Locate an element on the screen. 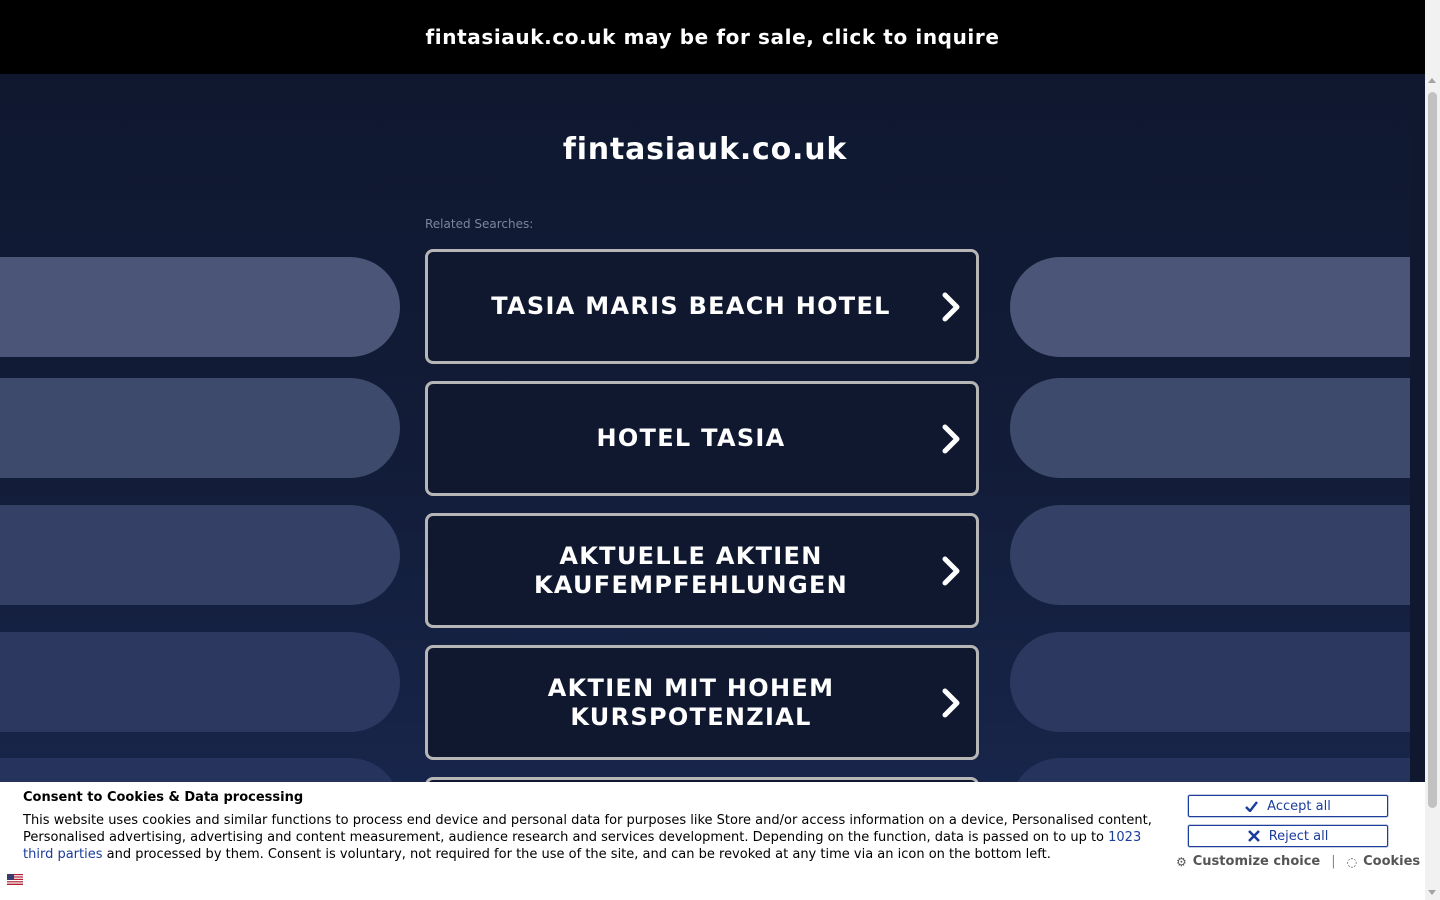 The width and height of the screenshot is (1440, 900). page-scrollbar is located at coordinates (1432, 450).